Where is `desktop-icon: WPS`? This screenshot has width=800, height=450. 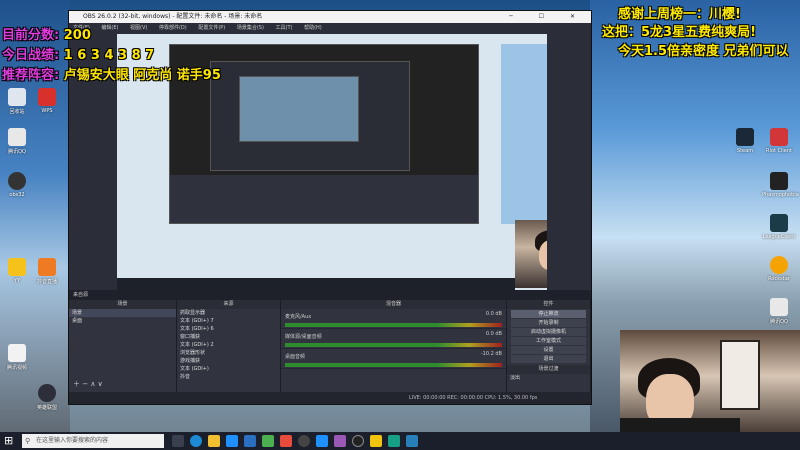
desktop-icon: WPS is located at coordinates (47, 101).